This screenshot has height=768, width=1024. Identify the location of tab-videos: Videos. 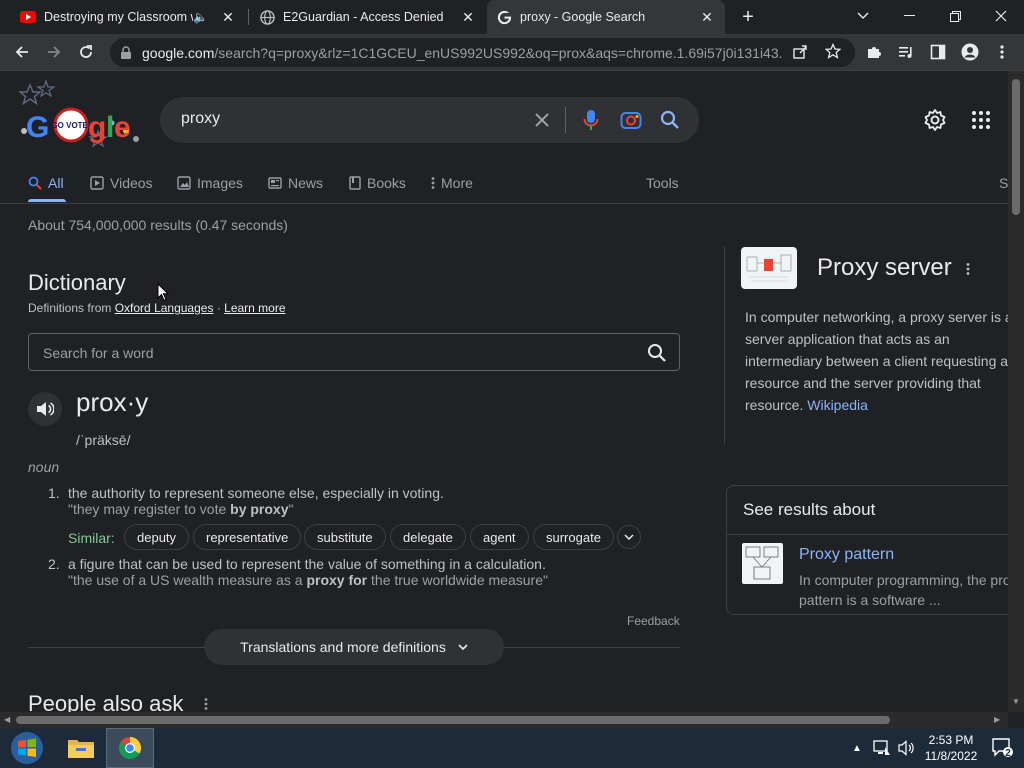
(121, 183).